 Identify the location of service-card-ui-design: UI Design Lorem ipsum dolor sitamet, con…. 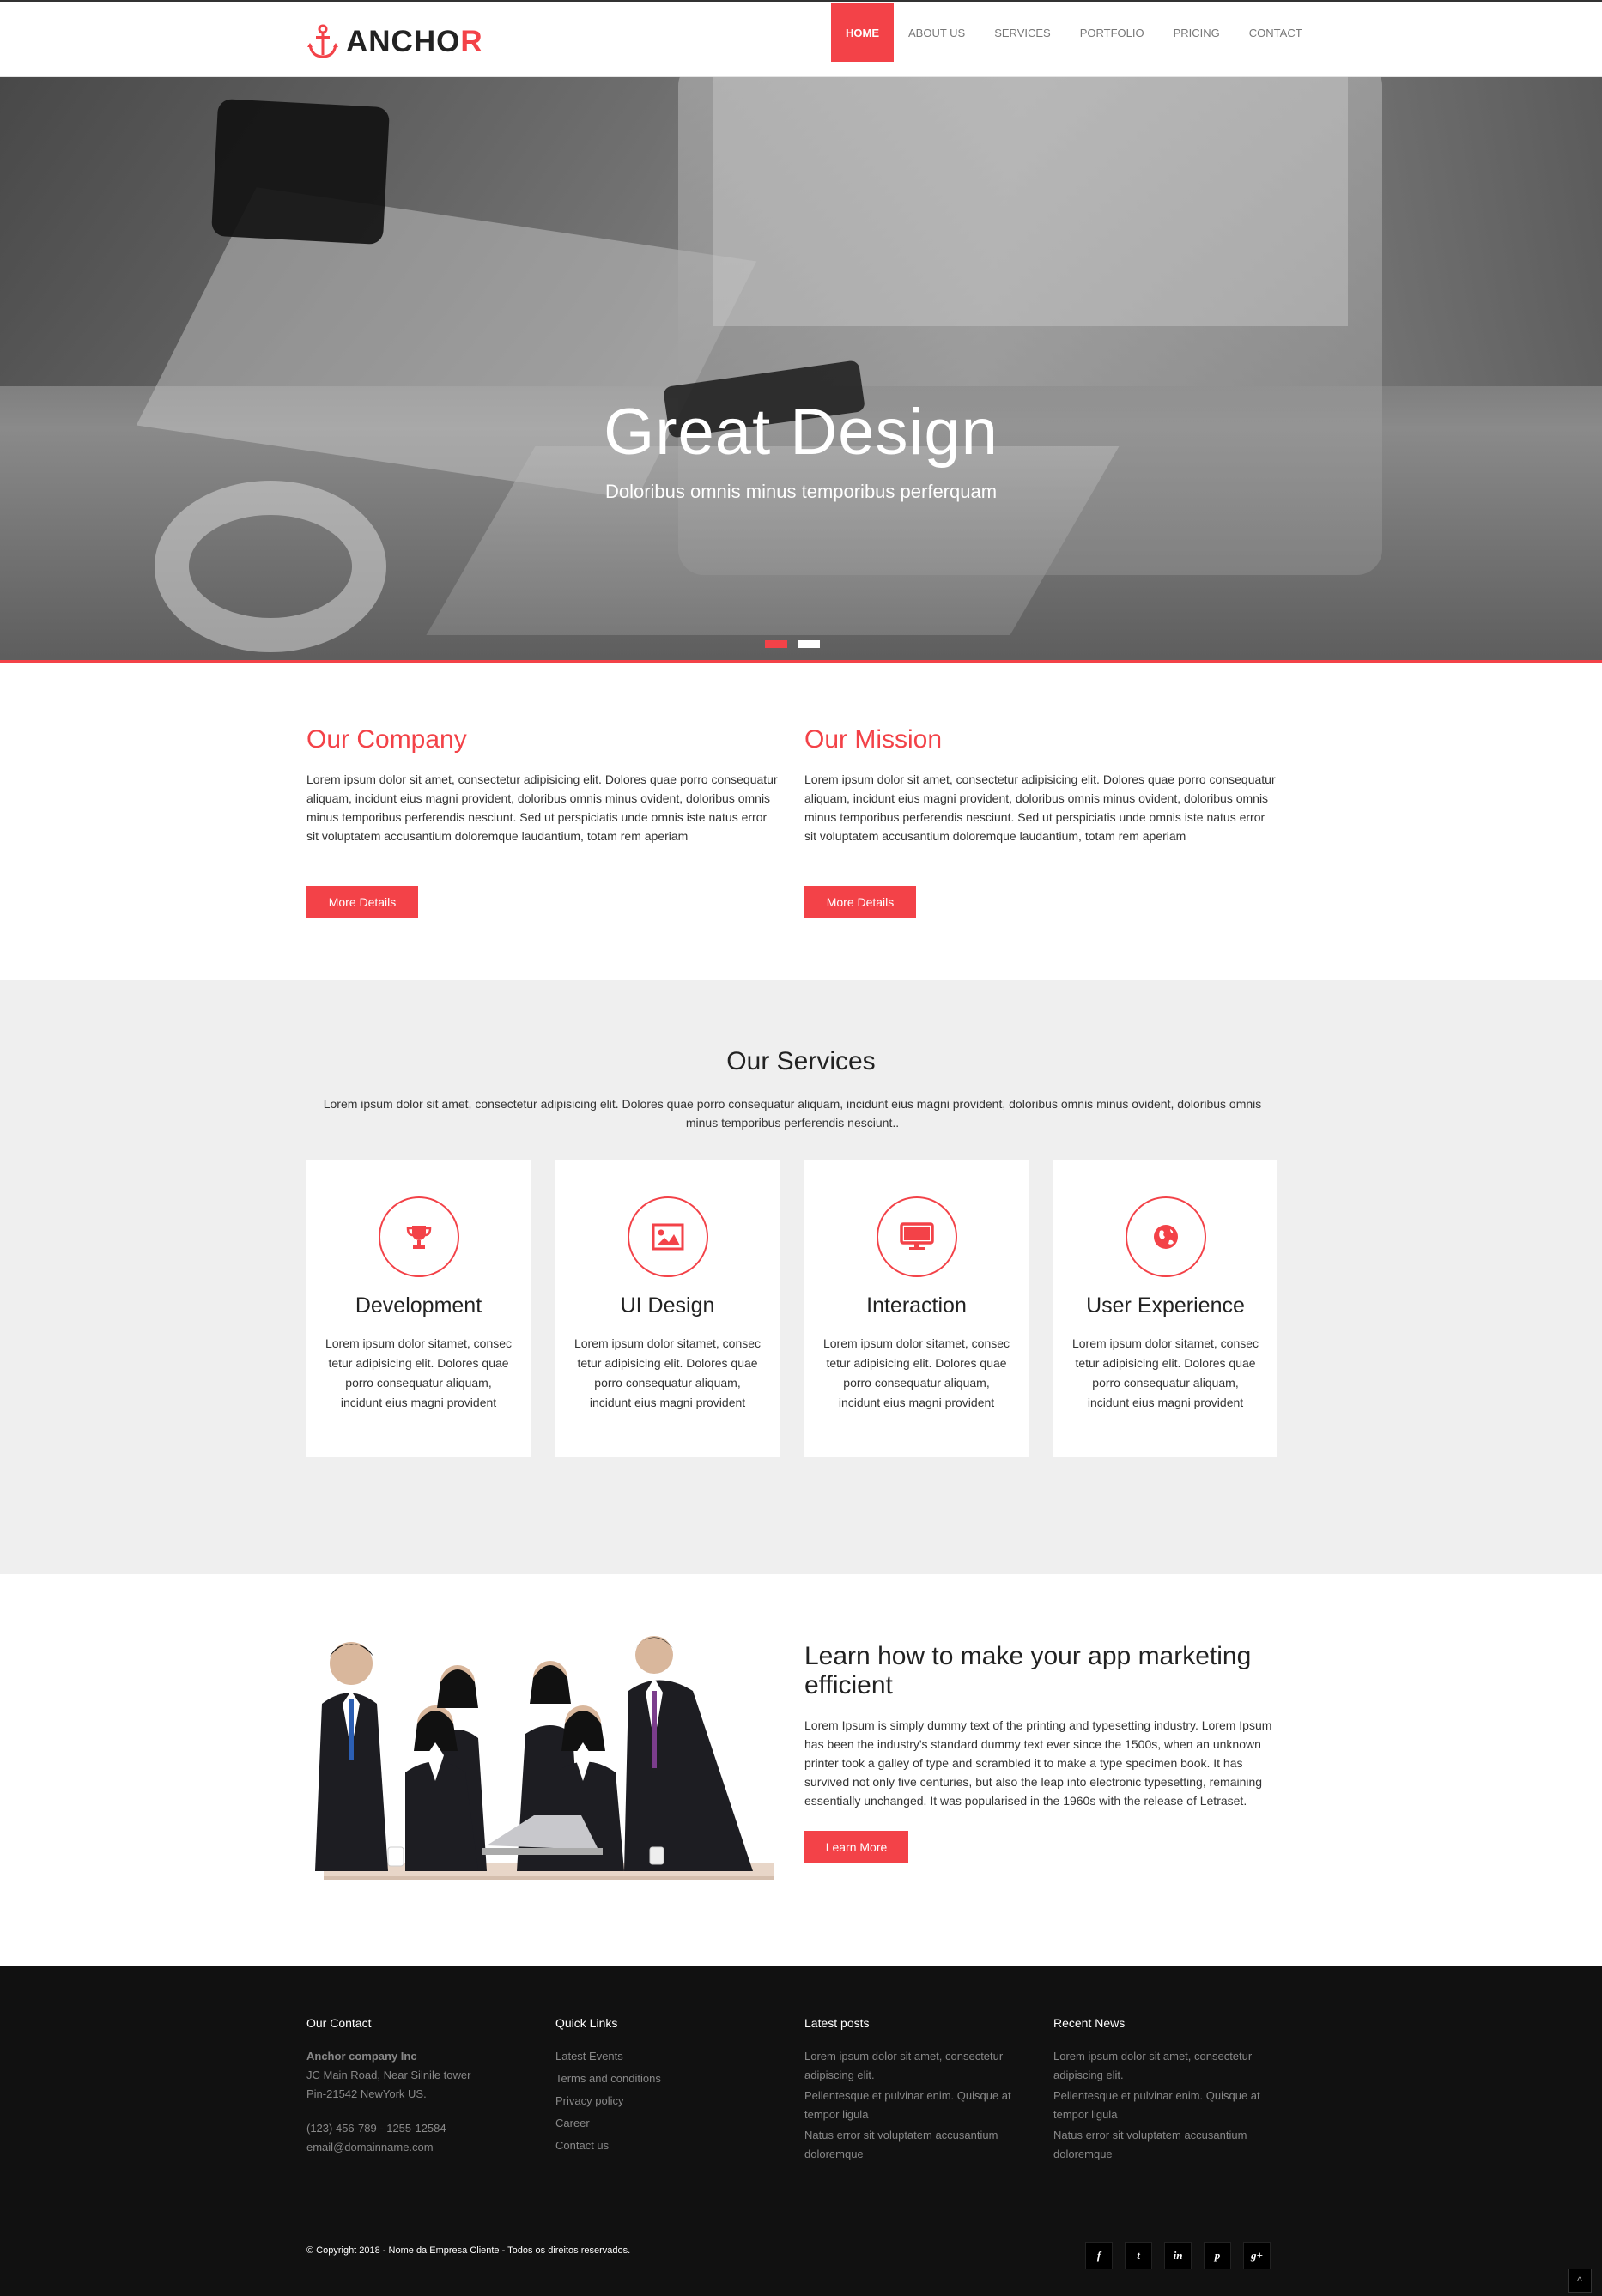
(667, 1308).